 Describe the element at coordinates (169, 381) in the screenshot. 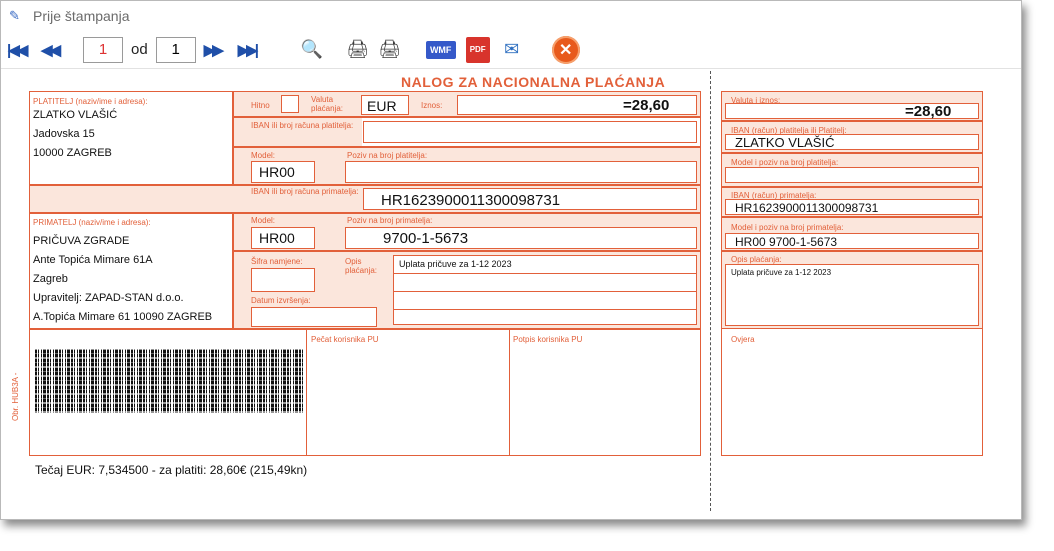

I see `barcode-image` at that location.